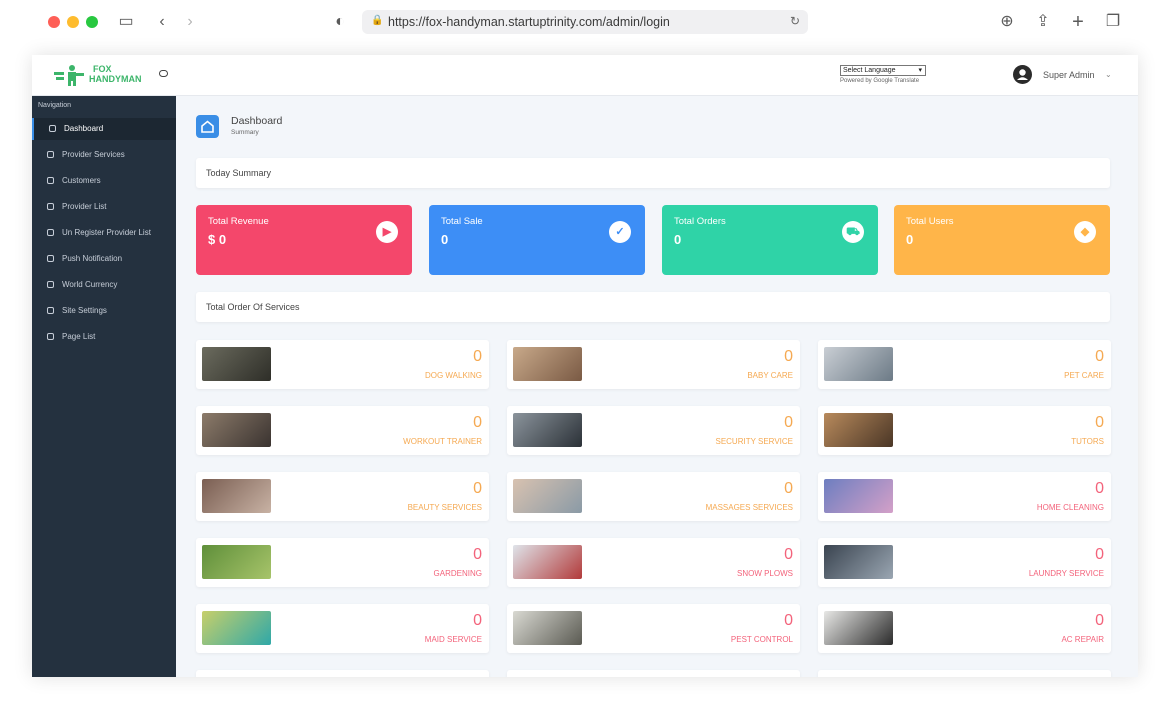  What do you see at coordinates (92, 22) in the screenshot?
I see `maximize-window-button` at bounding box center [92, 22].